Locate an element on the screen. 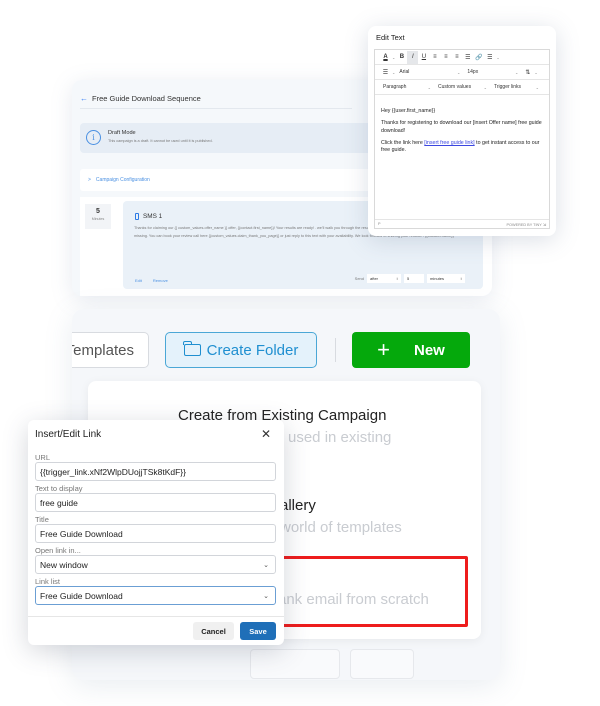  element-path: P is located at coordinates (379, 224).